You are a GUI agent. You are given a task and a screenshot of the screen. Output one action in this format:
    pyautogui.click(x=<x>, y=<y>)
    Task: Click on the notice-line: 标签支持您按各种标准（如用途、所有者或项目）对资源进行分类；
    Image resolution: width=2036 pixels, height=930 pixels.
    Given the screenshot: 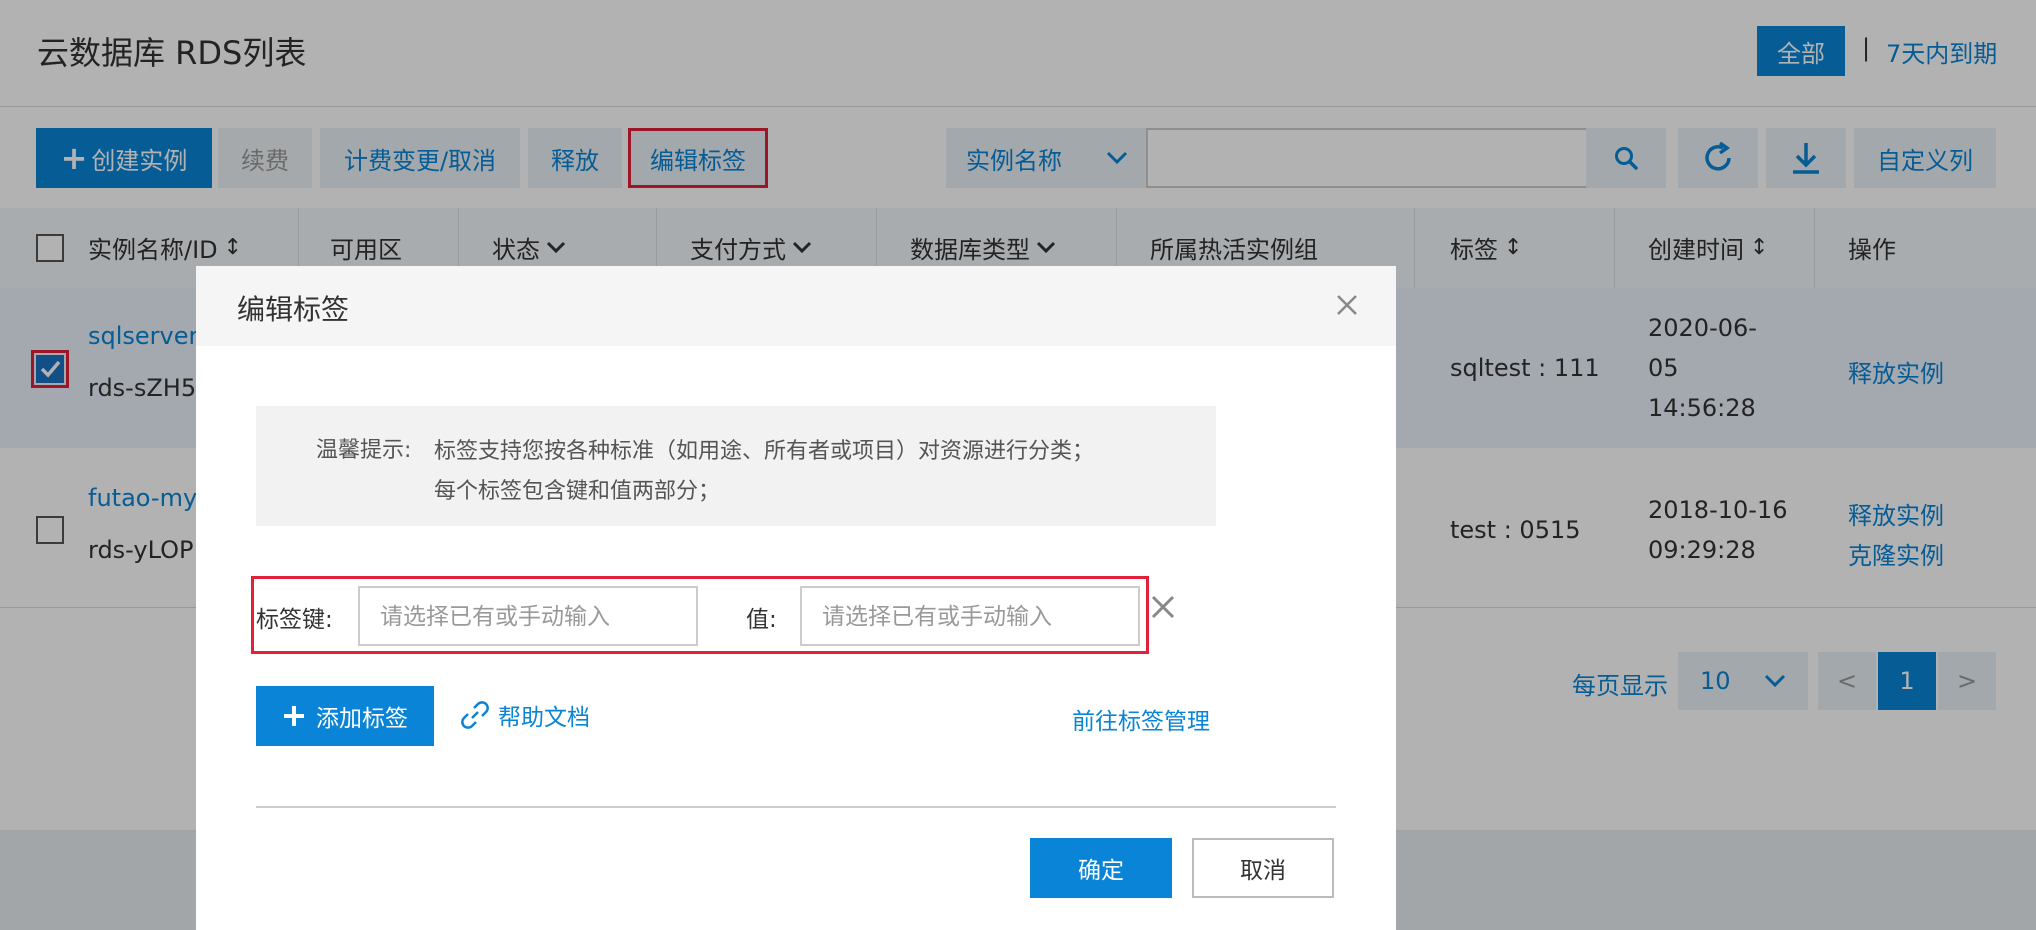 What is the action you would take?
    pyautogui.click(x=764, y=451)
    